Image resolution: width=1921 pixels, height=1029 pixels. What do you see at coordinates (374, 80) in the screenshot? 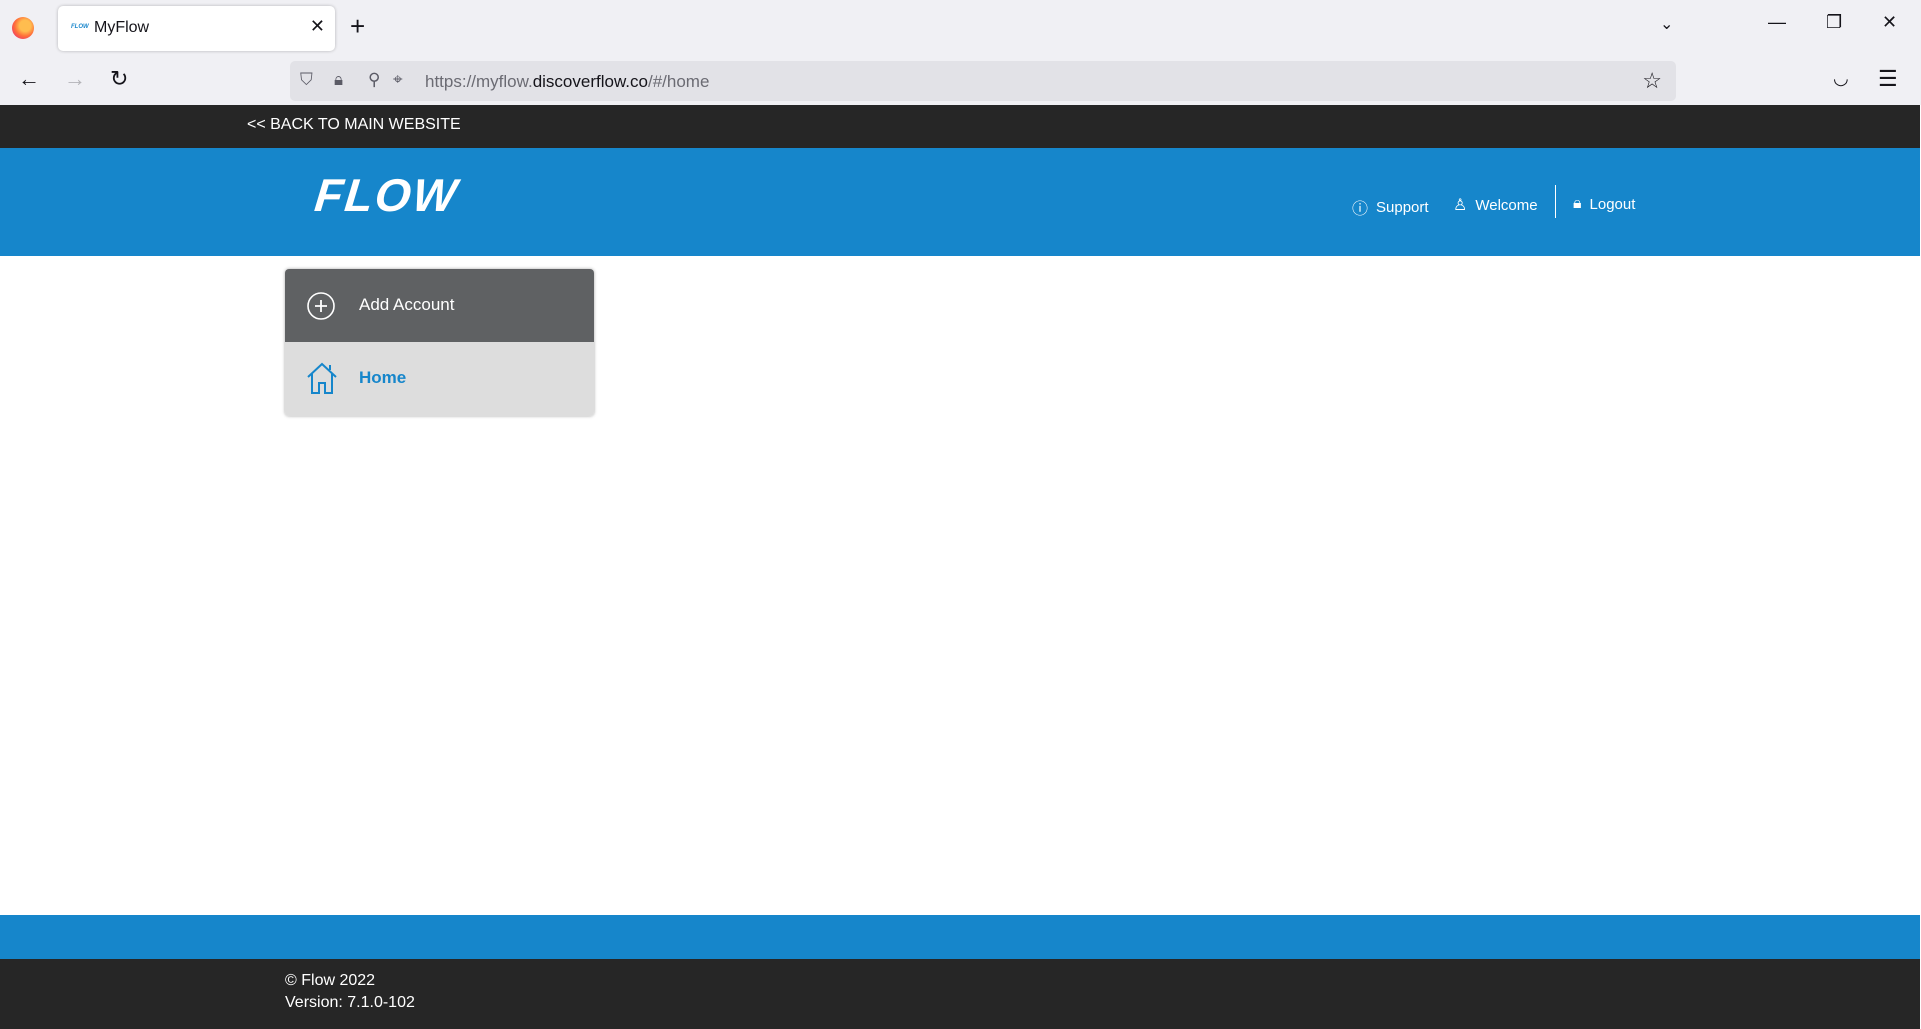
I see `permissions-icon: ⚲` at bounding box center [374, 80].